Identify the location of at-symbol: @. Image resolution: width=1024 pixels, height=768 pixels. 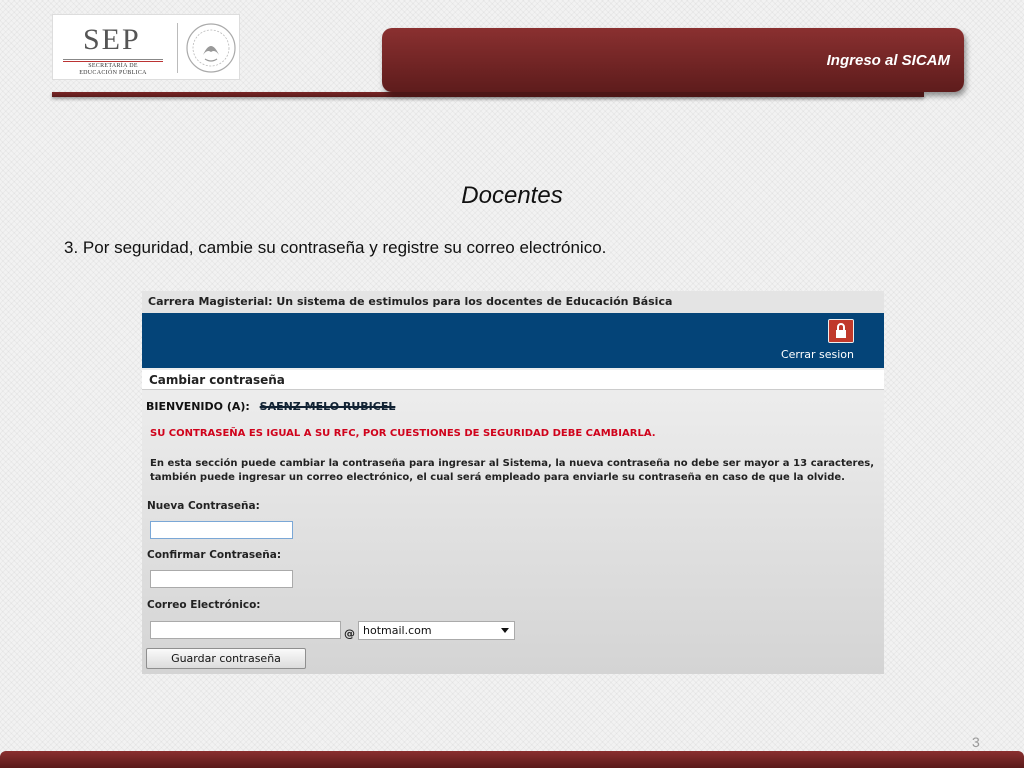
(349, 633).